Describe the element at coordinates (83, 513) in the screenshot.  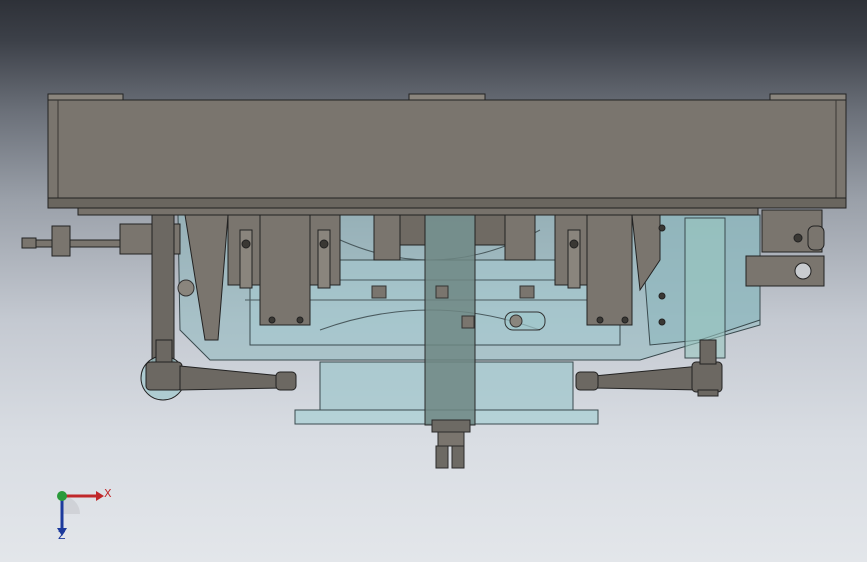
I see `orientation-triad: X Z` at that location.